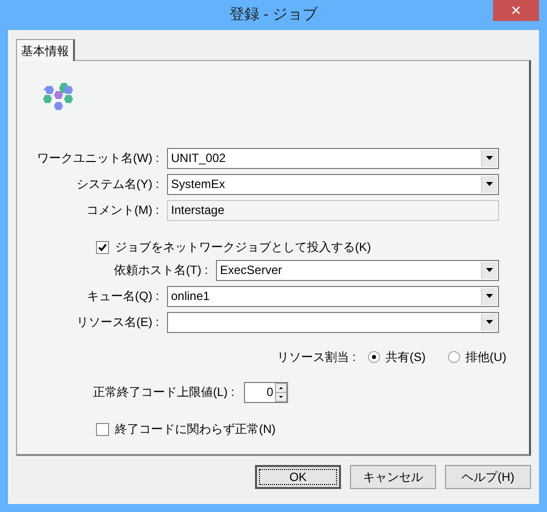 The height and width of the screenshot is (512, 547). I want to click on input-field: Interstage, so click(333, 210).